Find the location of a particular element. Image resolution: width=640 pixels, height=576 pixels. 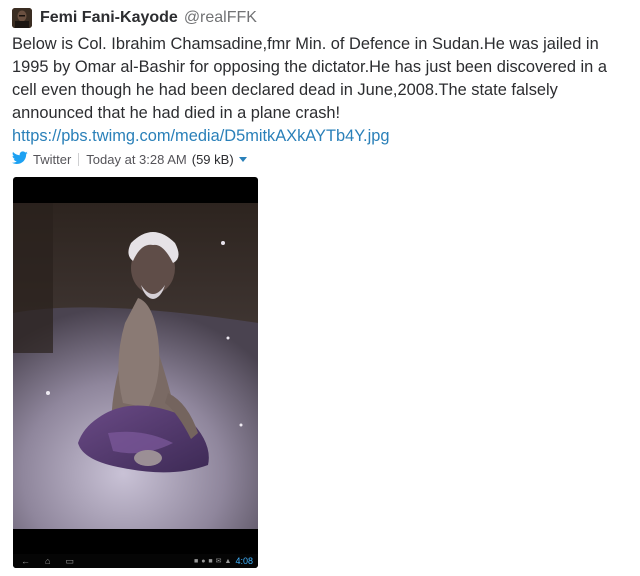

twitter-bird-icon is located at coordinates (20, 159).